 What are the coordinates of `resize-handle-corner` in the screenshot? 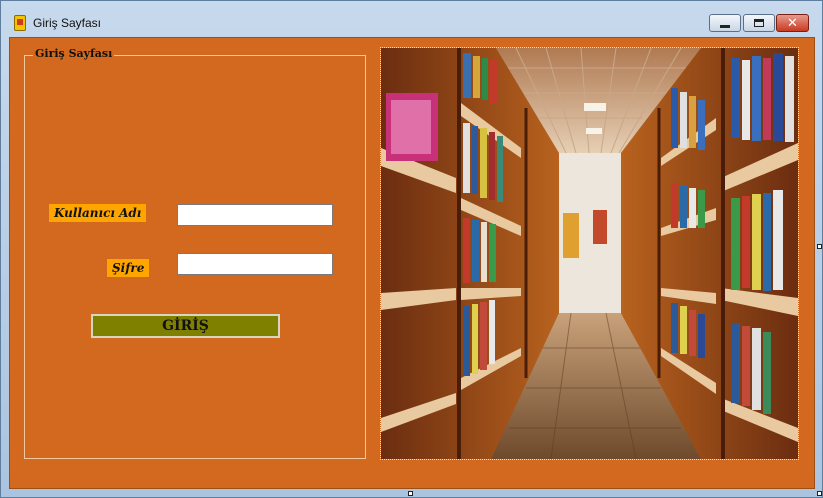 It's located at (819, 493).